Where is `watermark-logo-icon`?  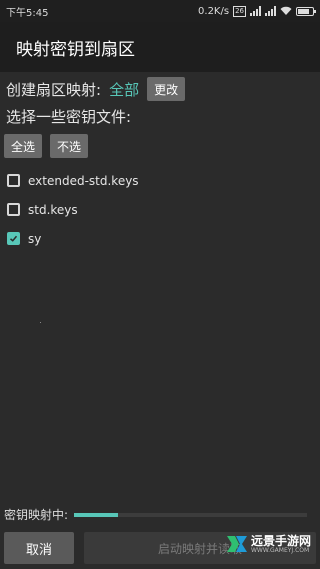
watermark-logo-icon is located at coordinates (237, 544).